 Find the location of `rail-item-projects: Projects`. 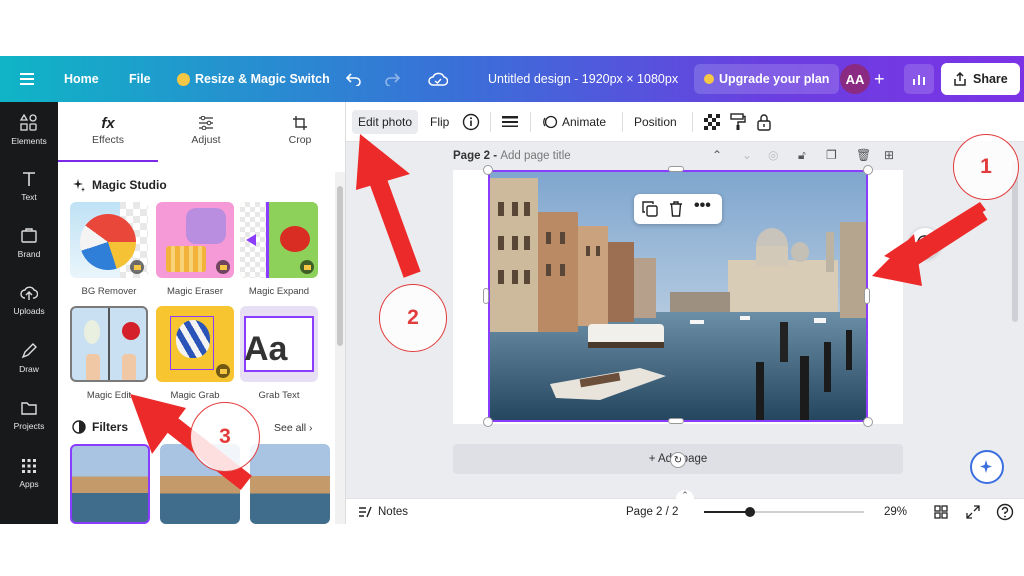

rail-item-projects: Projects is located at coordinates (29, 415).